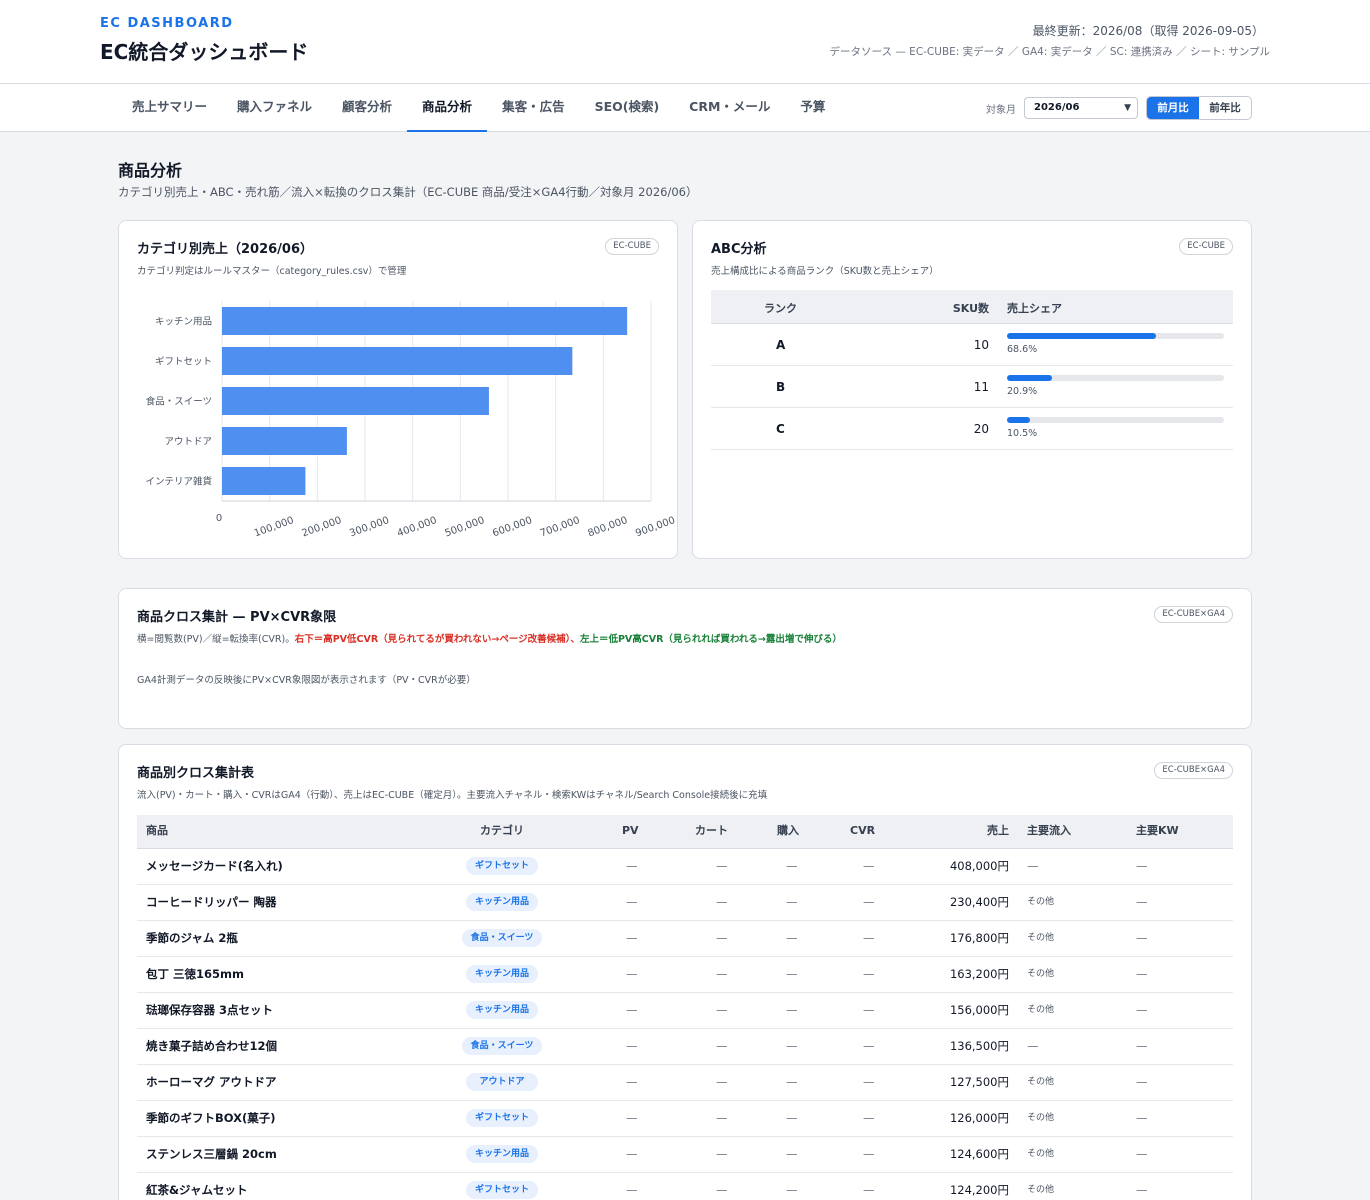 The height and width of the screenshot is (1200, 1370). Describe the element at coordinates (685, 1011) in the screenshot. I see `table-row: 琺瑯保存容器 3点セット キッチン用品 — — — — 156,000円 その他 —` at that location.